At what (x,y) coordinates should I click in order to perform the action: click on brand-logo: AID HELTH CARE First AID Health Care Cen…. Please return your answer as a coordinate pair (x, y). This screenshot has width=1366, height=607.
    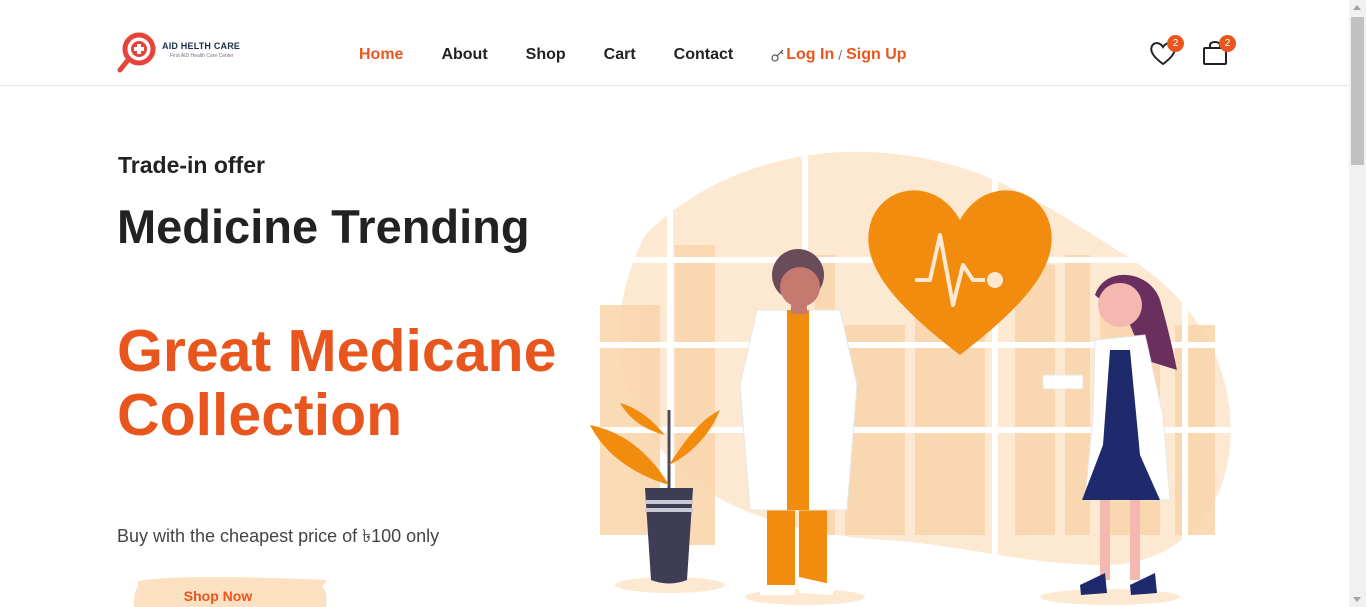
    Looking at the image, I should click on (178, 54).